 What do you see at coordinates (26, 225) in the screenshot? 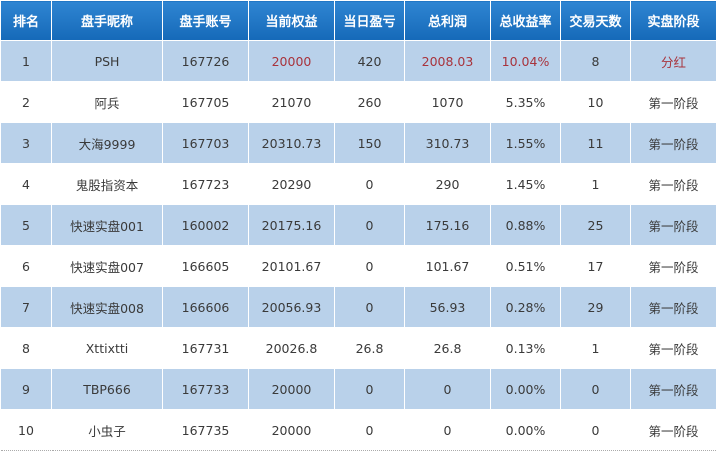
I see `rank-cell: 5` at bounding box center [26, 225].